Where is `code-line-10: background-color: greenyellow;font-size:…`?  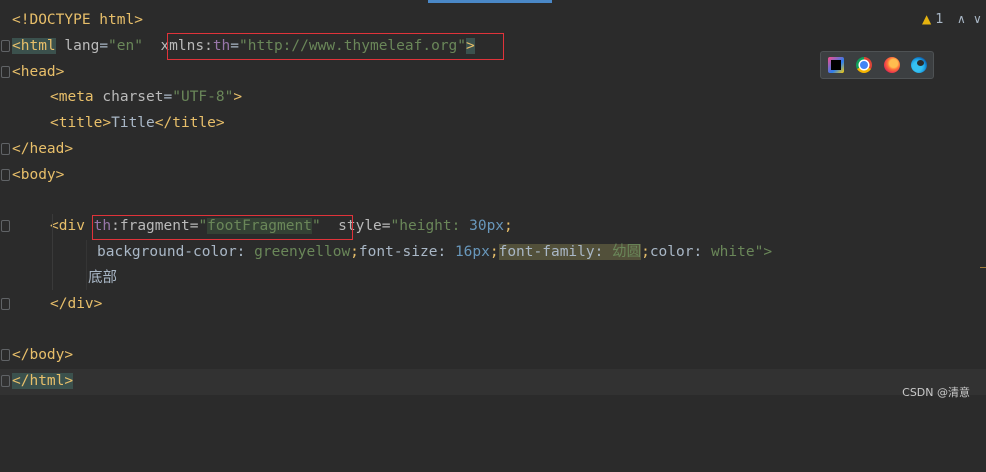 code-line-10: background-color: greenyellow;font-size:… is located at coordinates (493, 253).